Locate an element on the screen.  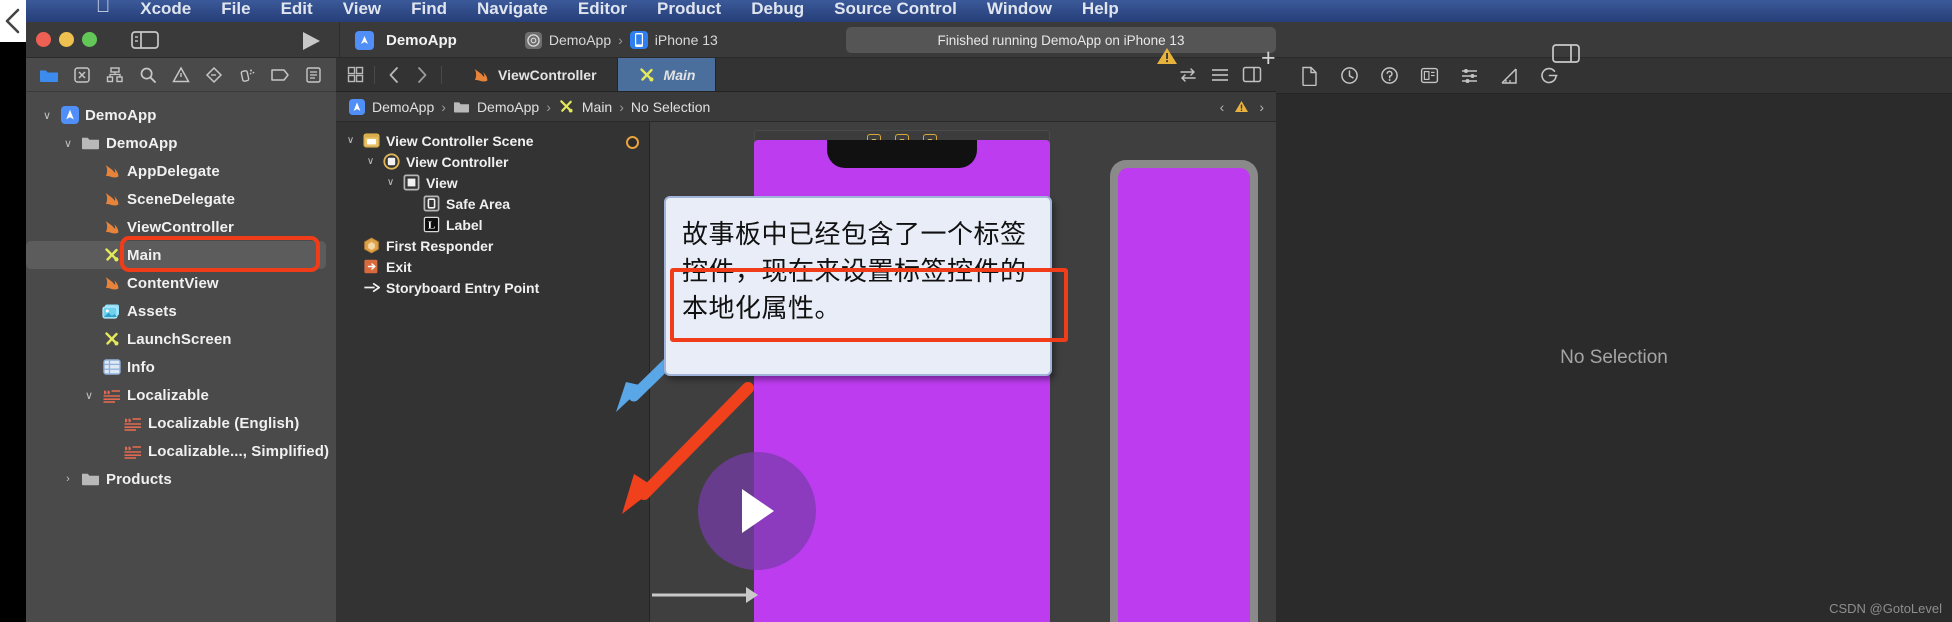
second-view-controller-preview is located at coordinates (1184, 391).